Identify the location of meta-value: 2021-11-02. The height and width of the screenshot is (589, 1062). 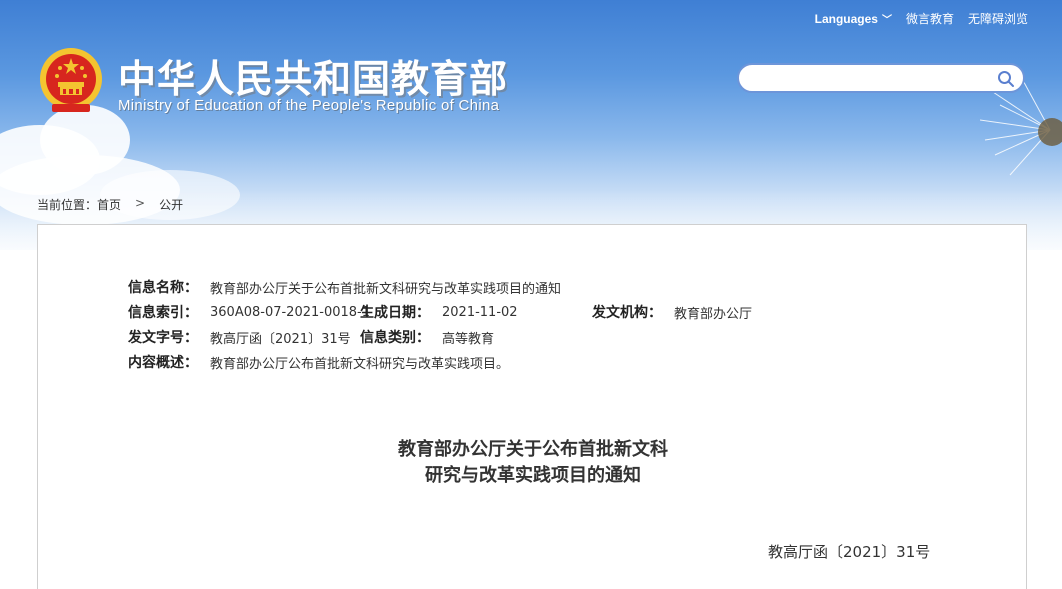
(480, 312).